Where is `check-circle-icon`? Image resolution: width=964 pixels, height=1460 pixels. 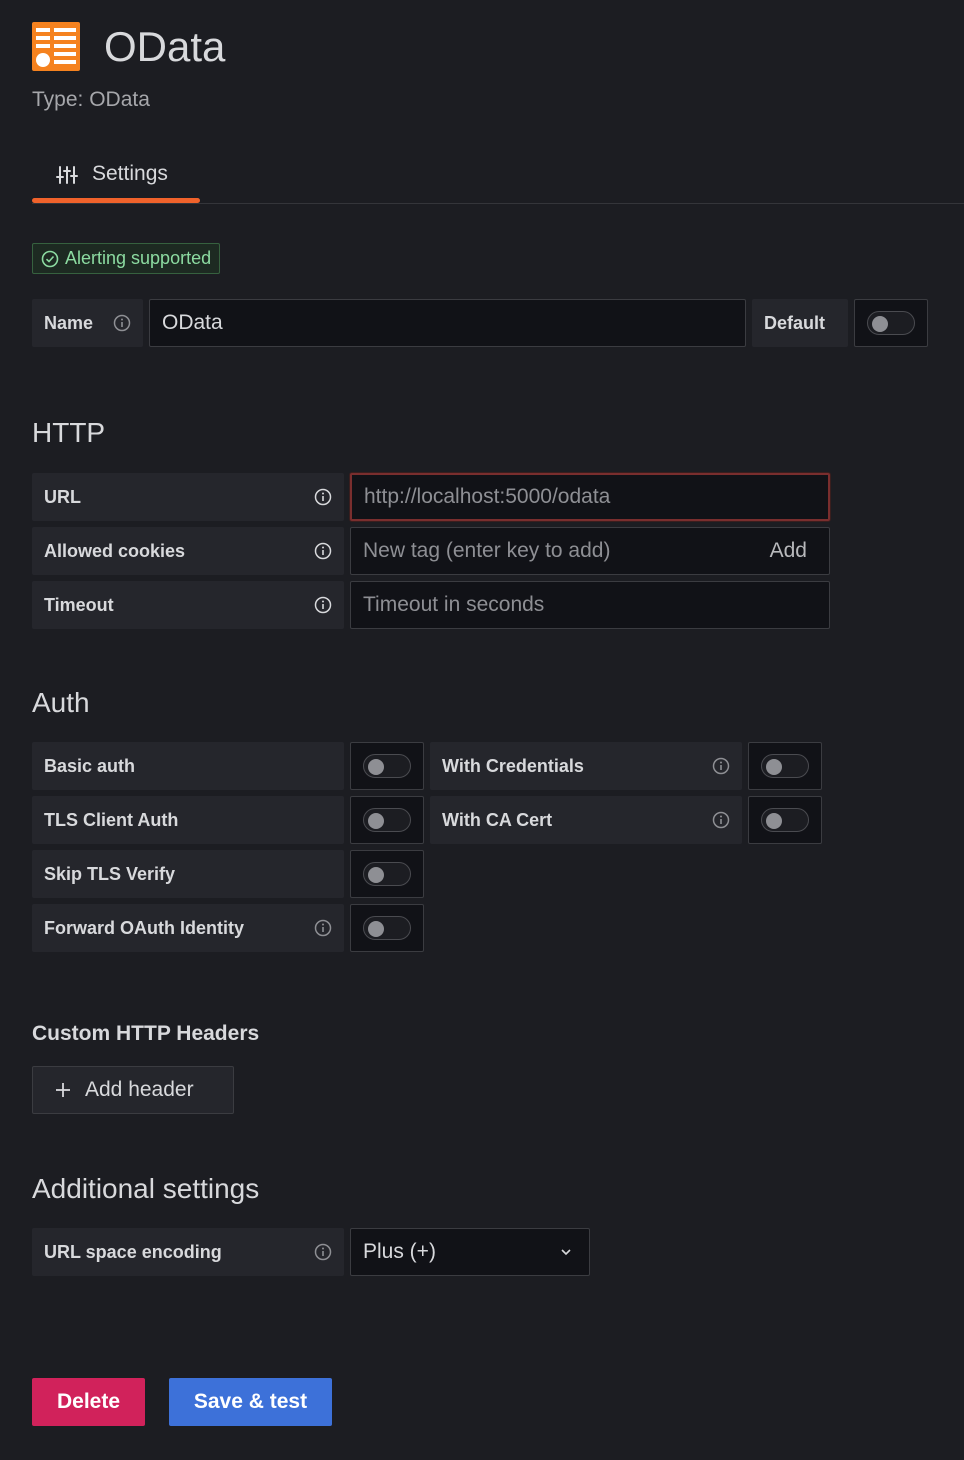
check-circle-icon is located at coordinates (50, 258).